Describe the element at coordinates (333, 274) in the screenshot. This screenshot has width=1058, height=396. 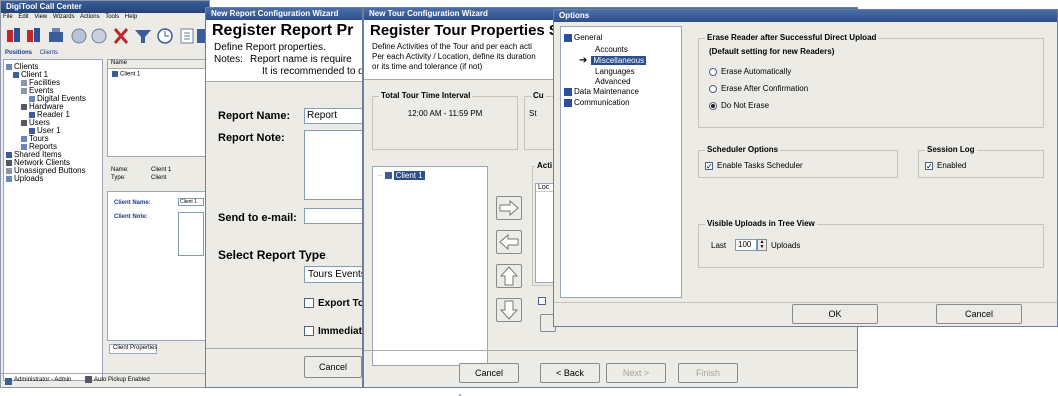
I see `report-type-select: Tours Events` at that location.